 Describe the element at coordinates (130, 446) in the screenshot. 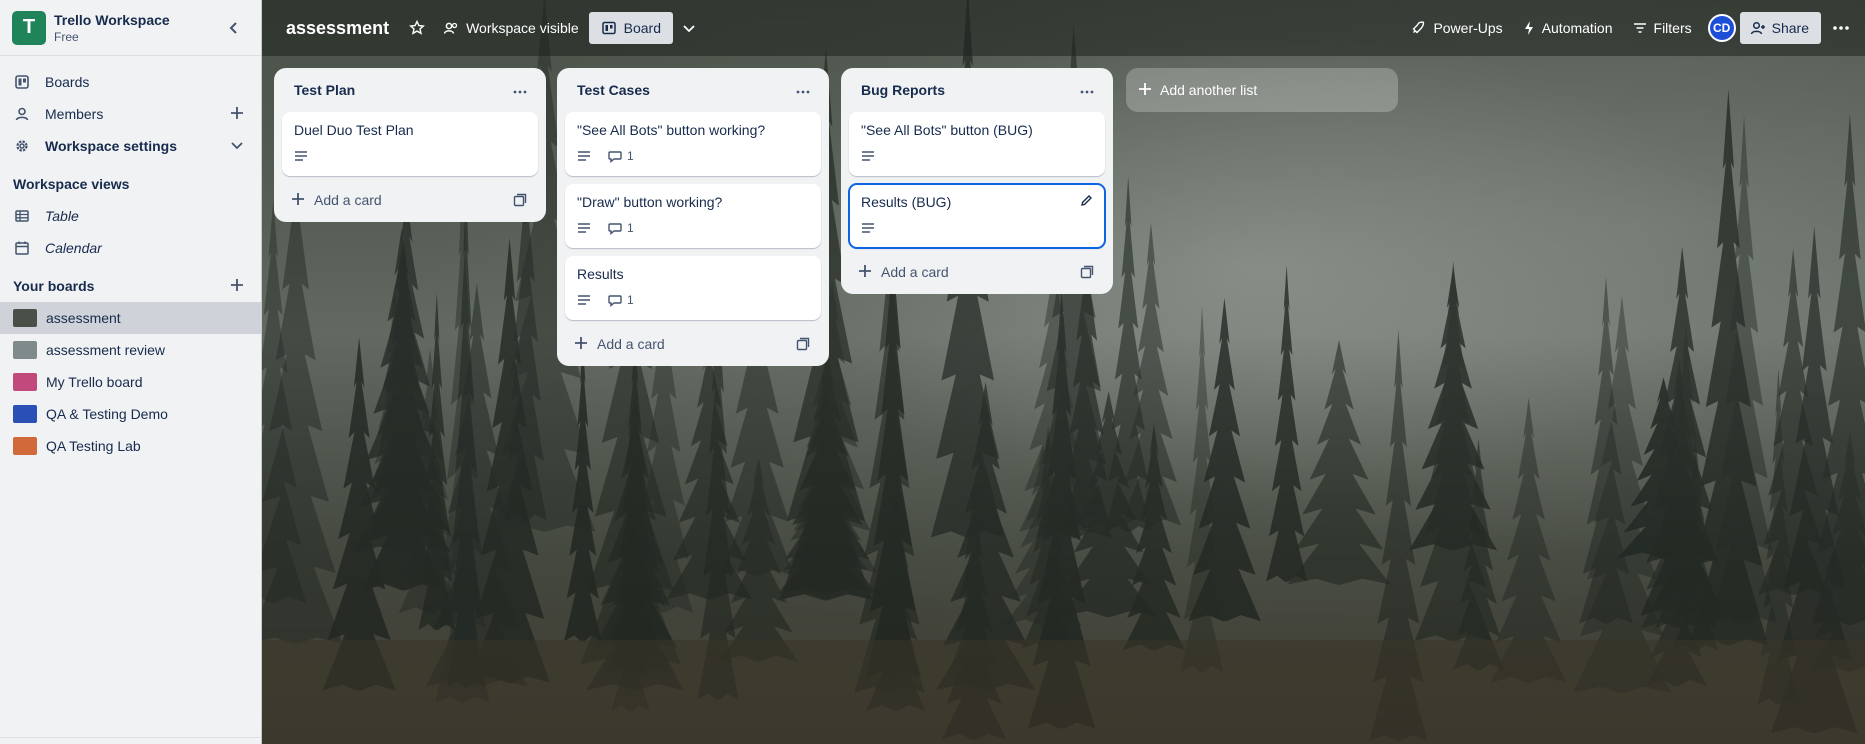

I see `sidebar-board-qa-testing-lab: QA Testing Lab` at that location.